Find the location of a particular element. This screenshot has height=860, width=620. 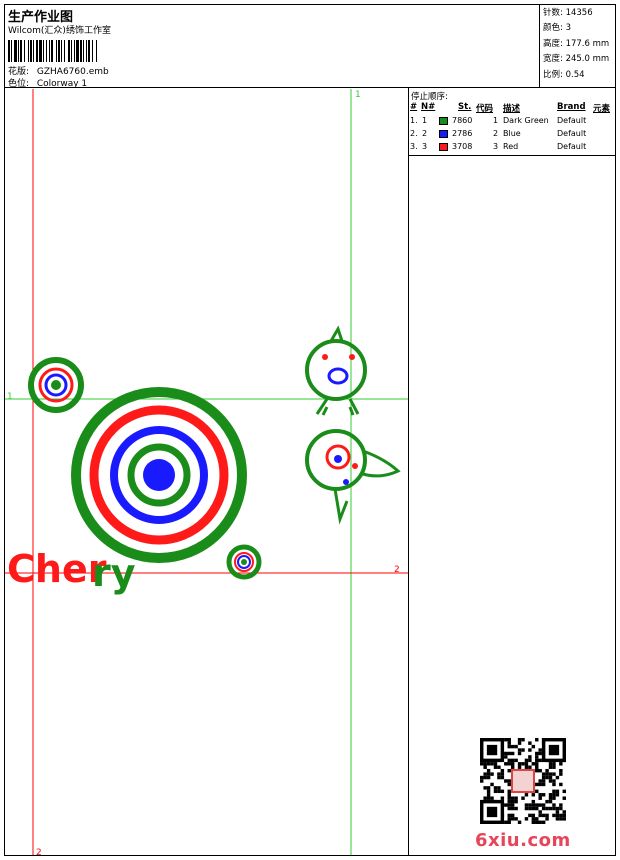

guide-label-bottom: 2 is located at coordinates (39, 851).